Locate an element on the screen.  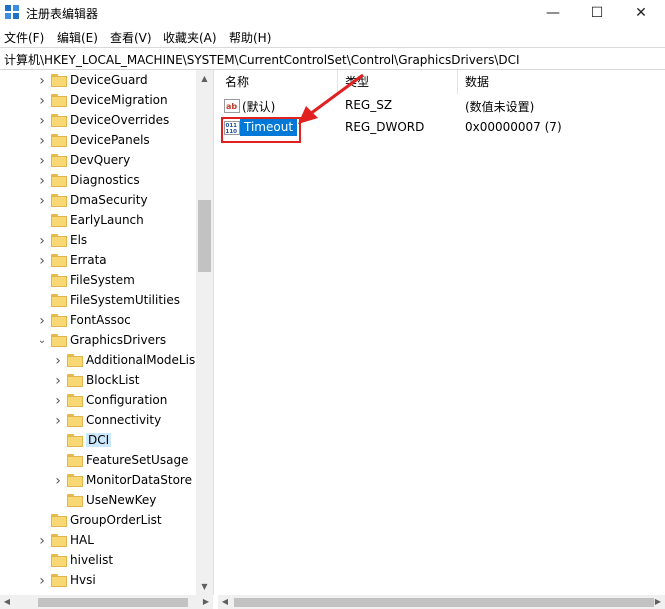
list-horizontal-scrollbar: ◀ ▶ is located at coordinates (441, 602).